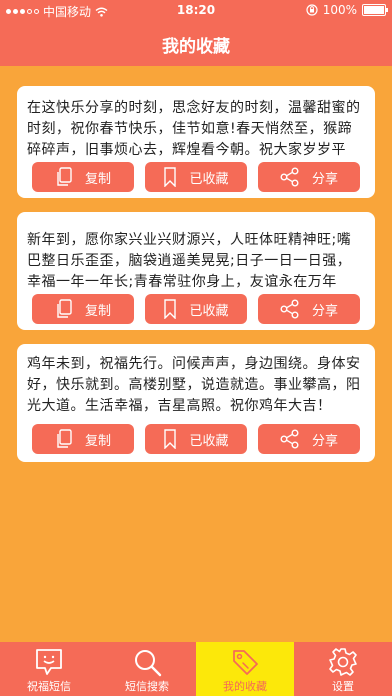 Image resolution: width=392 pixels, height=696 pixels. What do you see at coordinates (375, 10) in the screenshot?
I see `battery-icon` at bounding box center [375, 10].